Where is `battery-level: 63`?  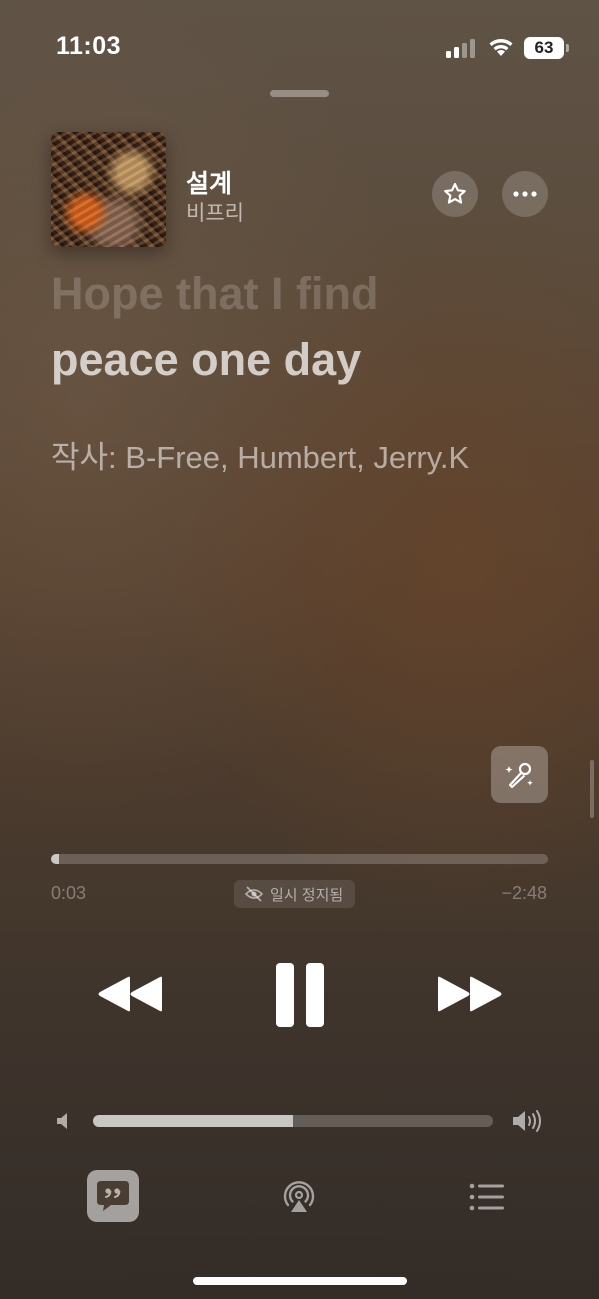
battery-level: 63 is located at coordinates (544, 48).